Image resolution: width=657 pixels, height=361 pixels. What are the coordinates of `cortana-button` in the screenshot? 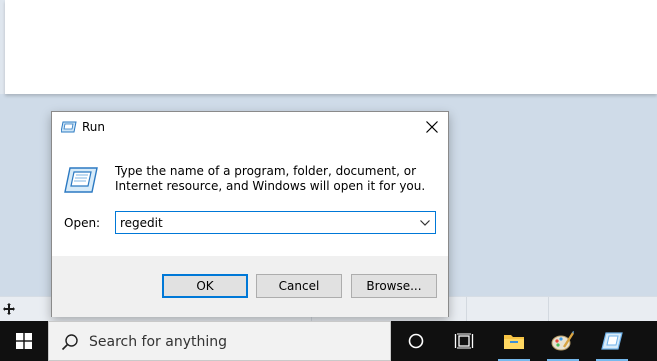 It's located at (416, 341).